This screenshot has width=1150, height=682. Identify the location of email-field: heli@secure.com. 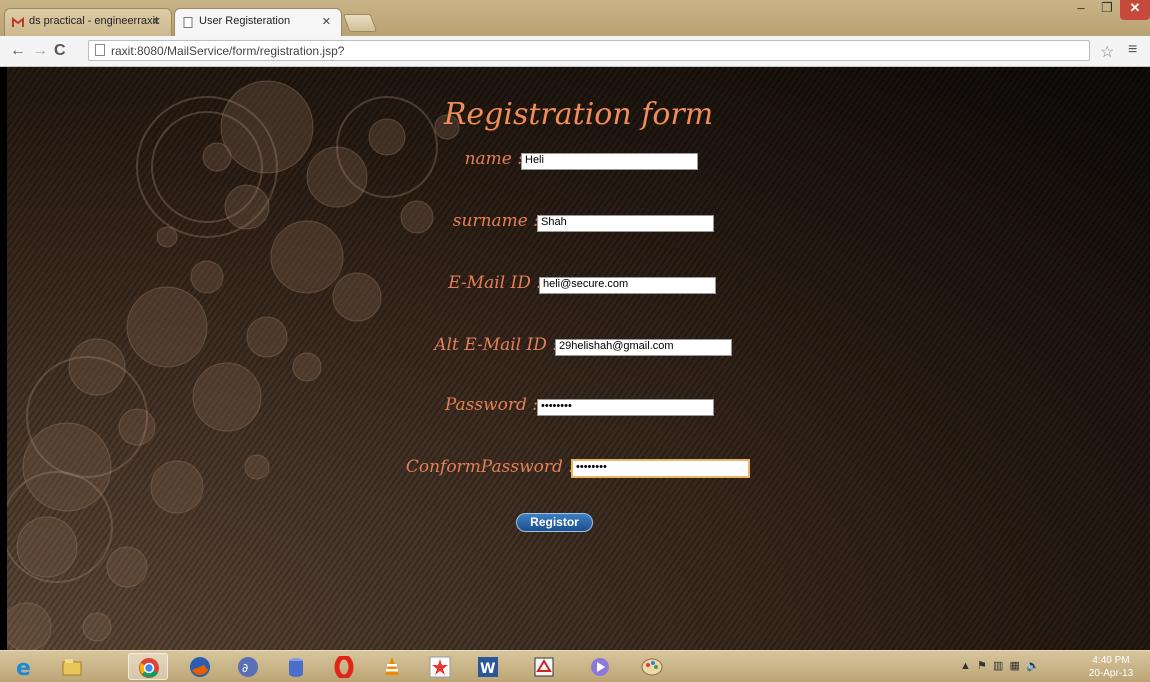
(627, 285).